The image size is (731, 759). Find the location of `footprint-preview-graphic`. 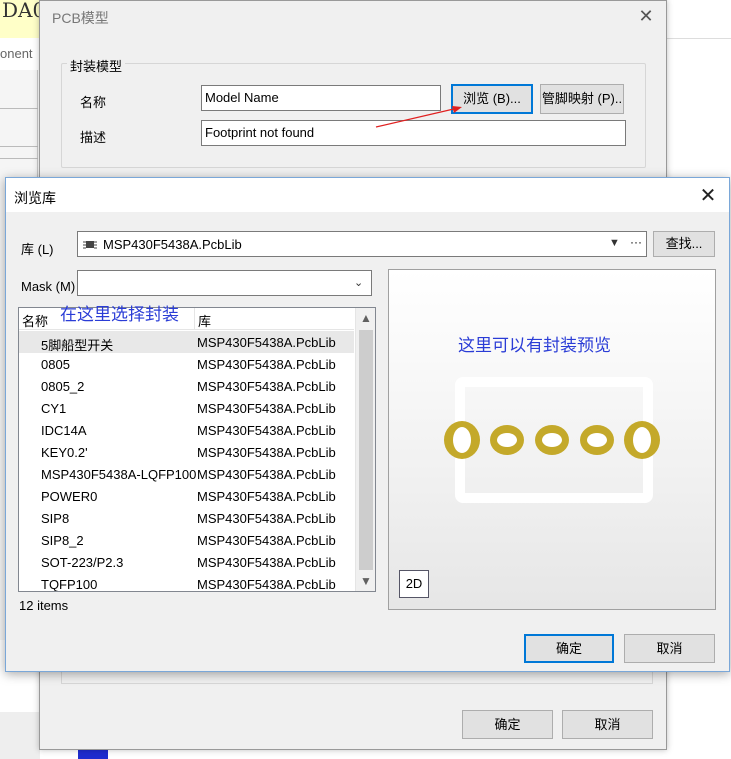

footprint-preview-graphic is located at coordinates (552, 440).